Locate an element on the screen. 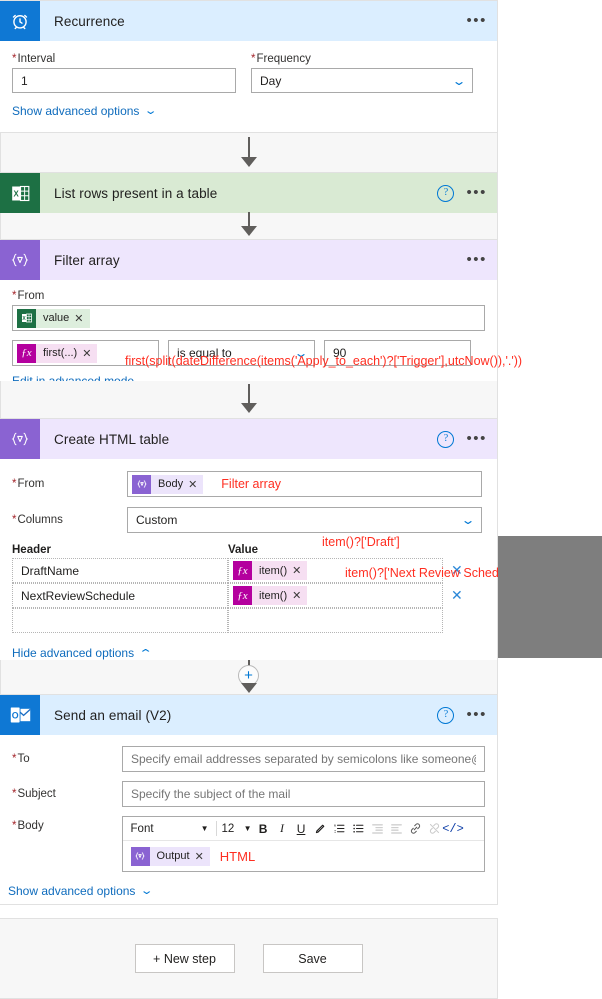  interval-input: 1 is located at coordinates (124, 80).